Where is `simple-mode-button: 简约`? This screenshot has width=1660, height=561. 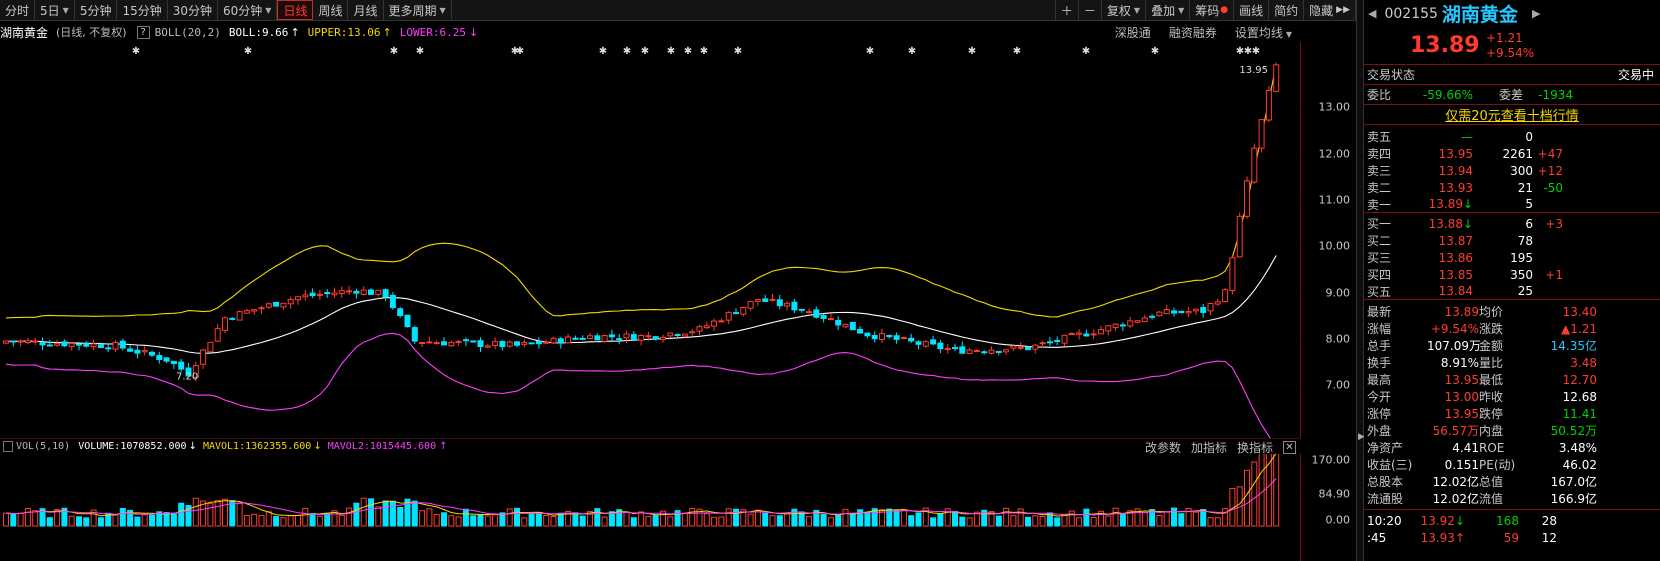 simple-mode-button: 简约 is located at coordinates (1287, 10).